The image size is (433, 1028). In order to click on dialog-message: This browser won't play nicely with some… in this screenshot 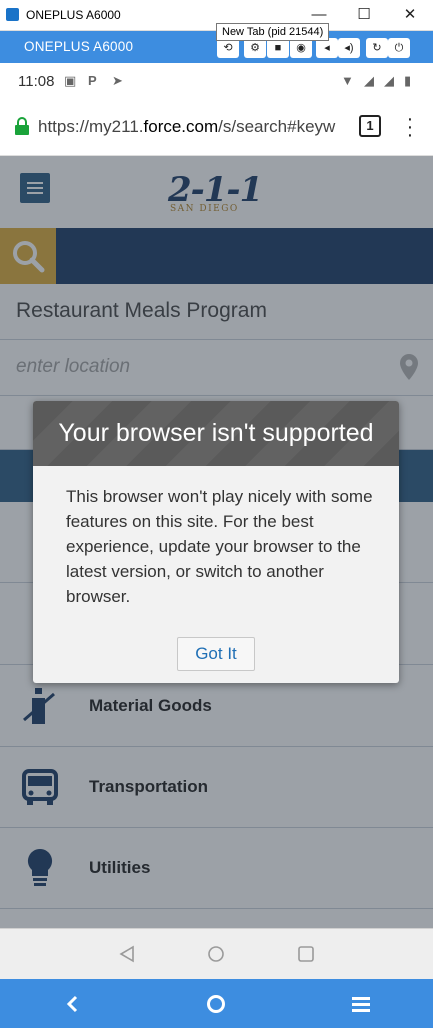, I will do `click(219, 546)`.